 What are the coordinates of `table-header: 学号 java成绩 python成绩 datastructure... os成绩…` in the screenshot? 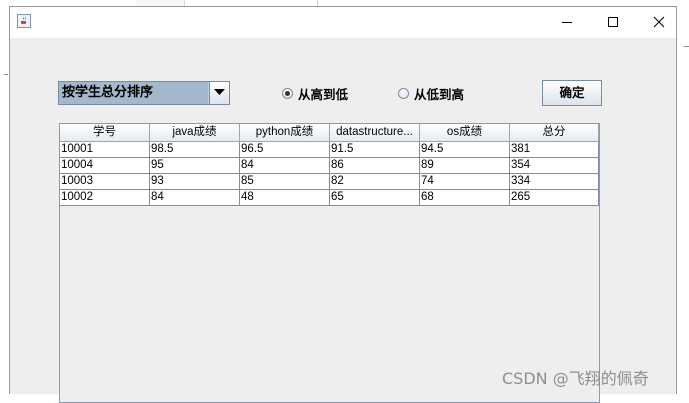 It's located at (329, 133).